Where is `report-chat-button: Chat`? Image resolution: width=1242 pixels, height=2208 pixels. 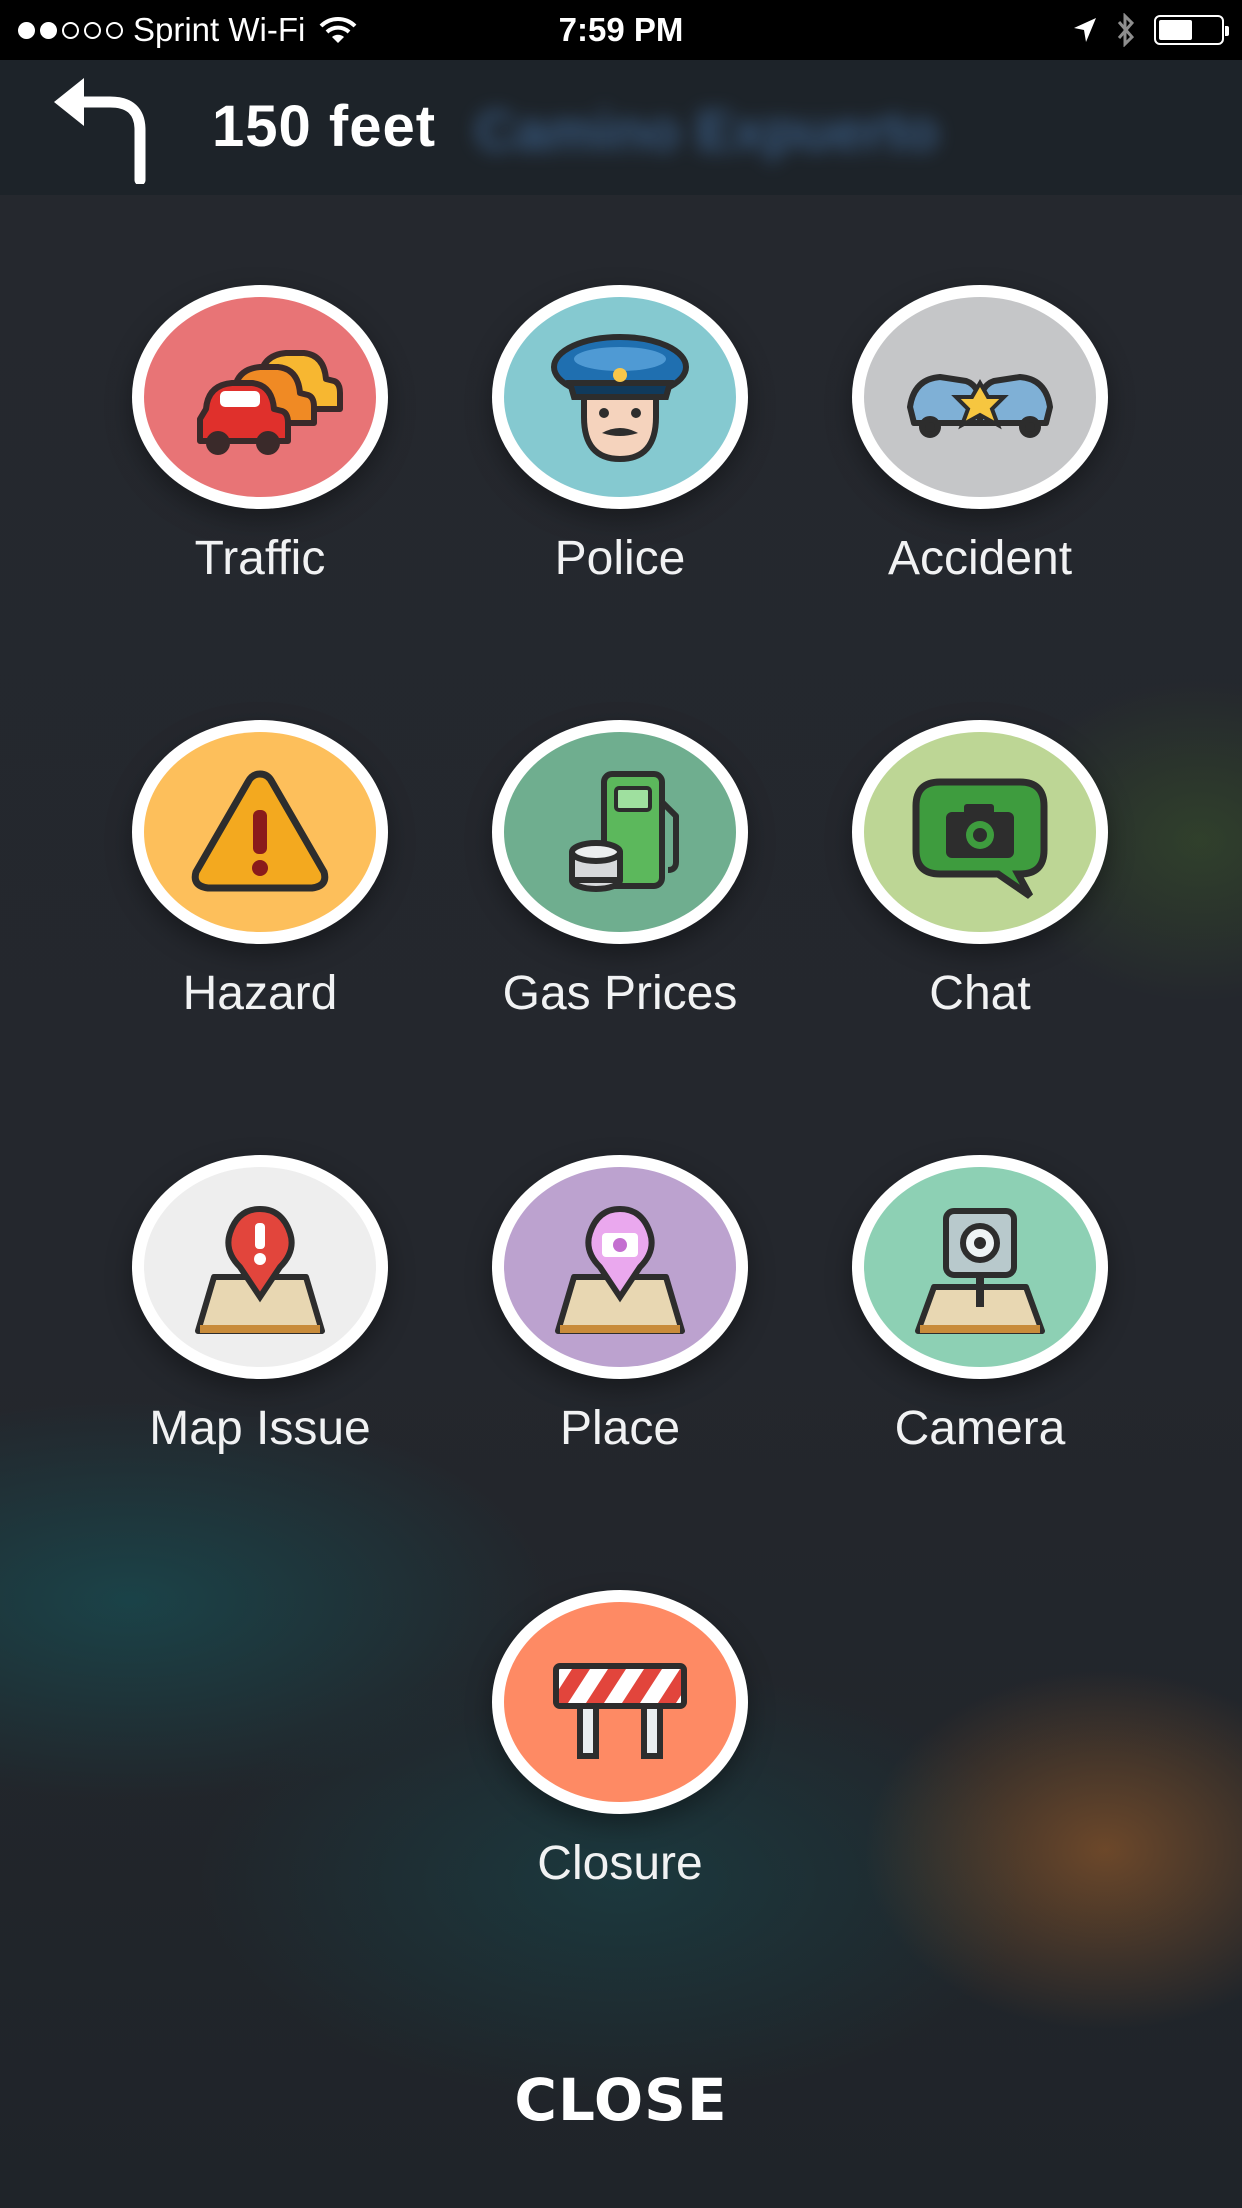 report-chat-button: Chat is located at coordinates (980, 825).